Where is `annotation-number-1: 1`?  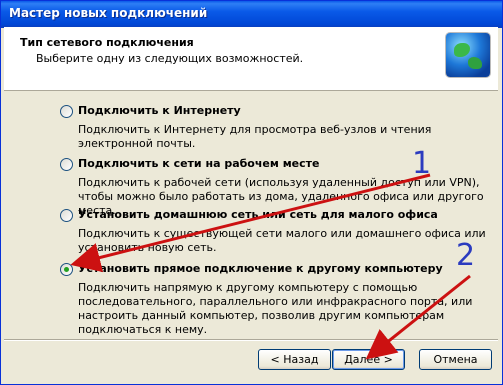
annotation-number-1: 1 is located at coordinates (422, 163).